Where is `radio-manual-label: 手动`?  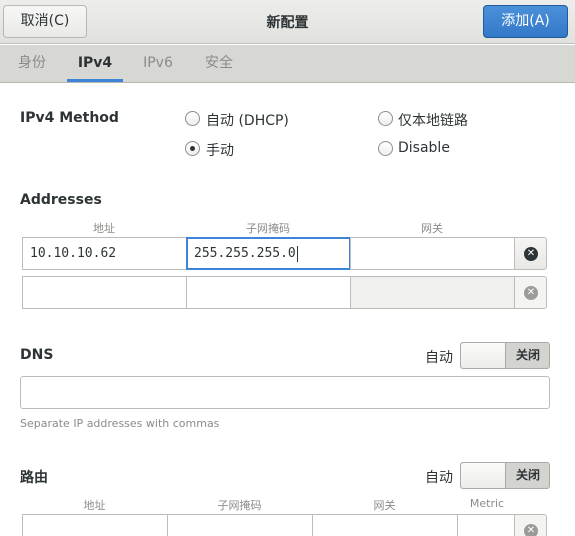
radio-manual-label: 手动 is located at coordinates (220, 150).